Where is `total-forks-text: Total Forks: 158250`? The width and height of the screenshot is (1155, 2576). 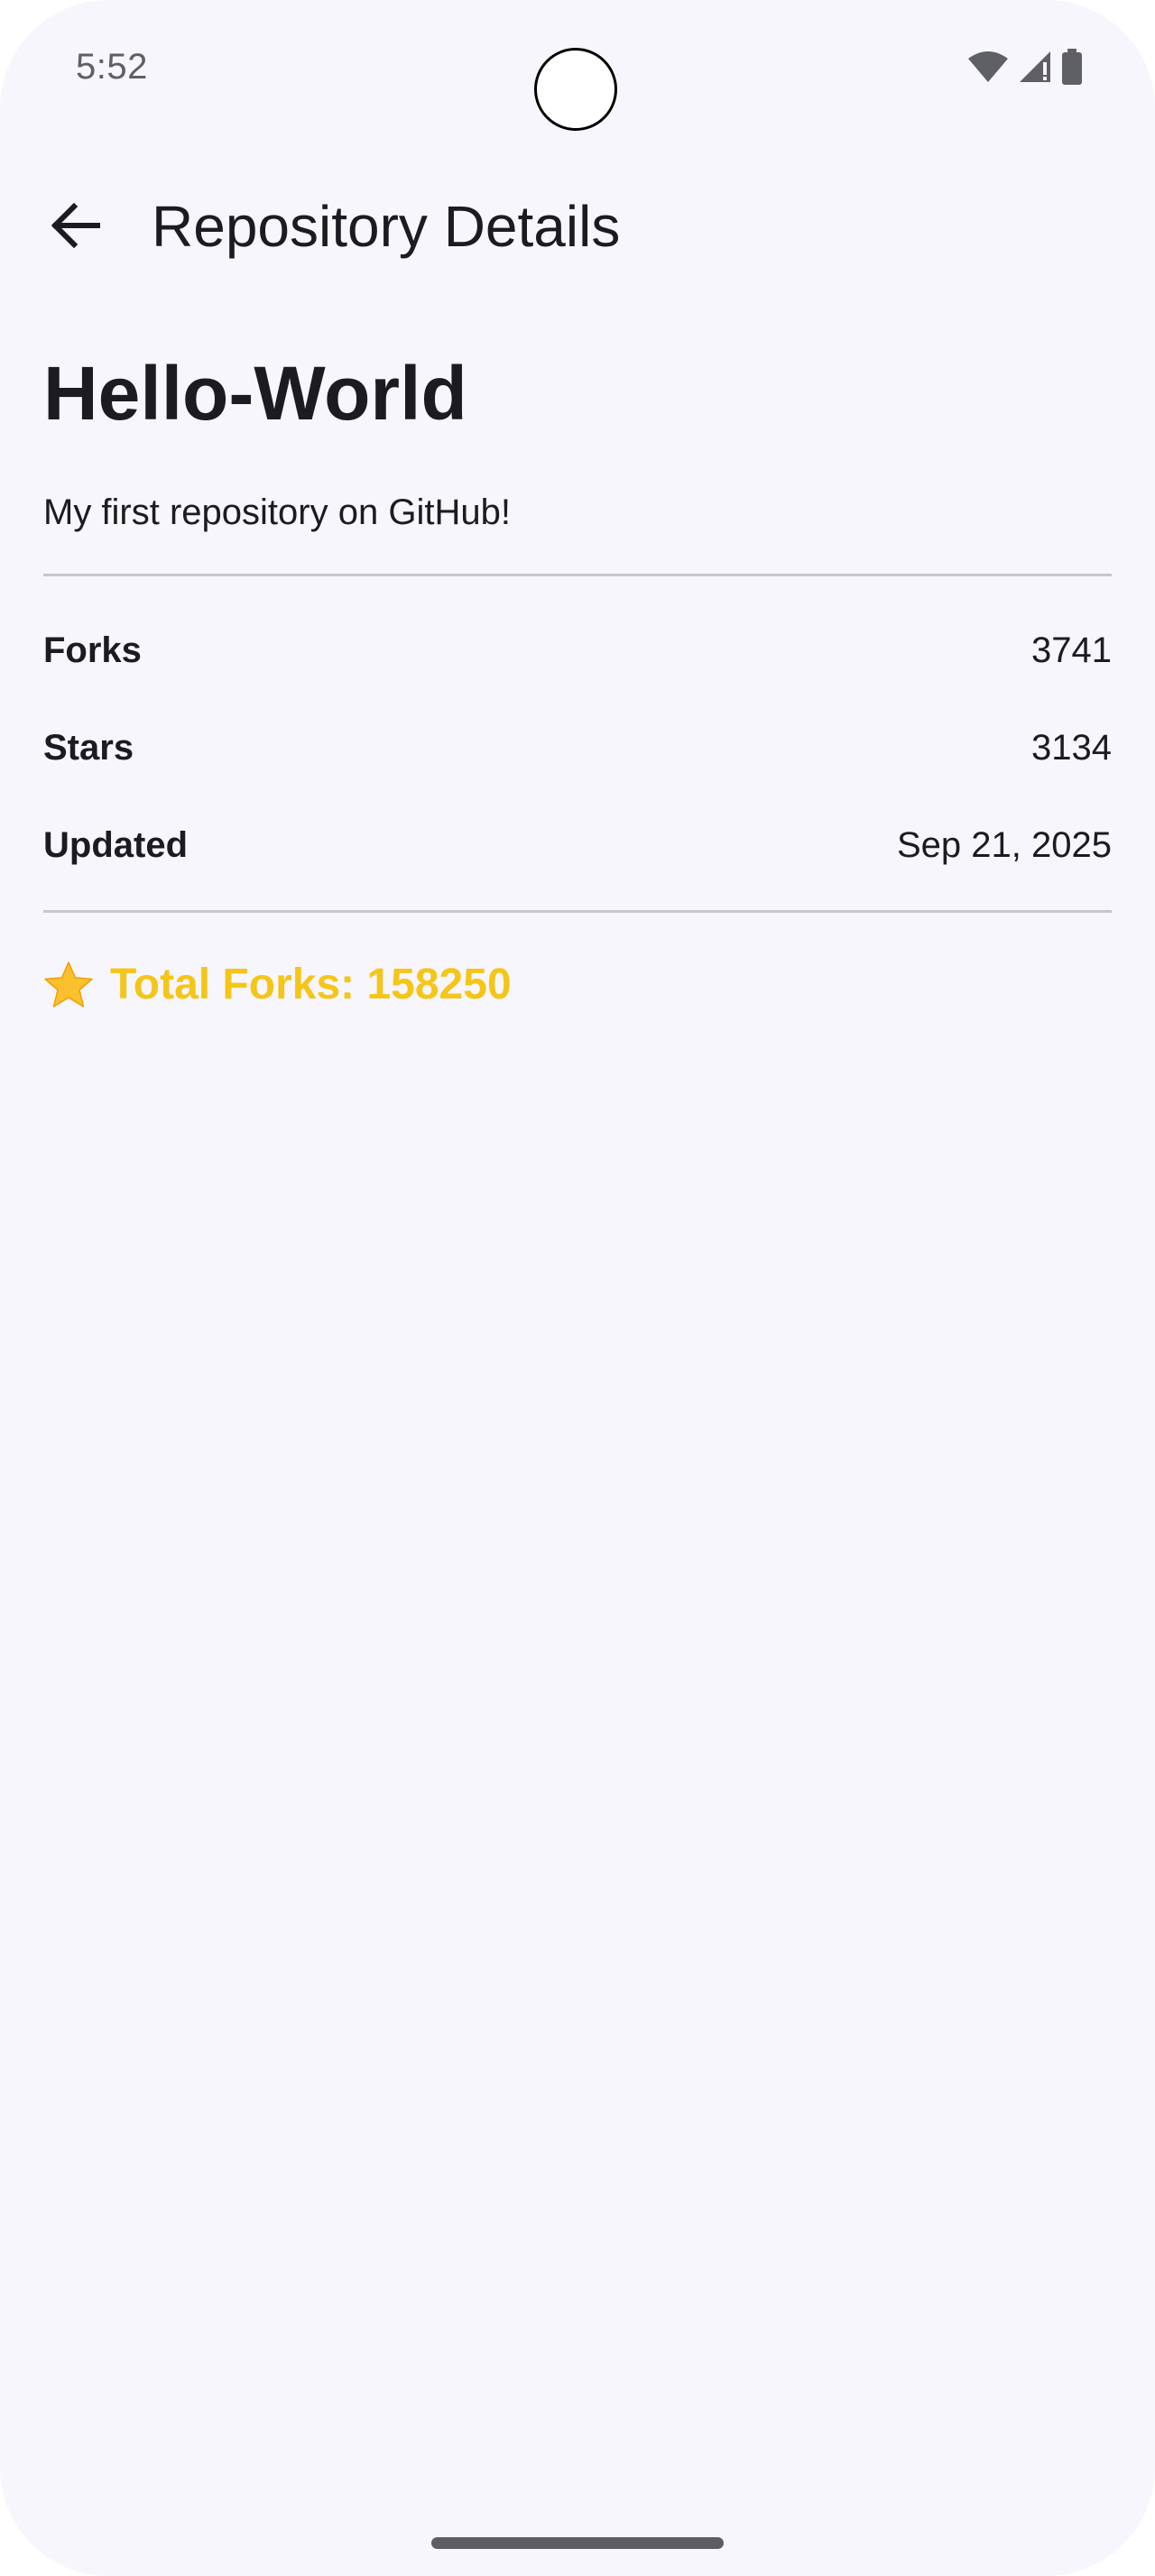 total-forks-text: Total Forks: 158250 is located at coordinates (311, 985).